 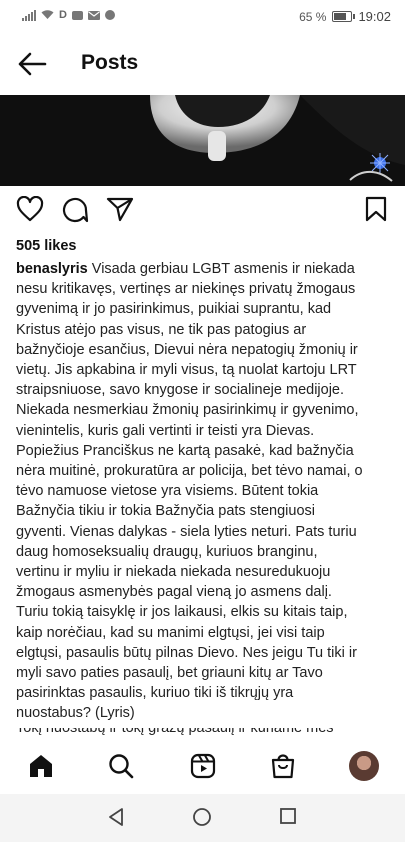 I want to click on likes-count: 505 likes, so click(x=46, y=246).